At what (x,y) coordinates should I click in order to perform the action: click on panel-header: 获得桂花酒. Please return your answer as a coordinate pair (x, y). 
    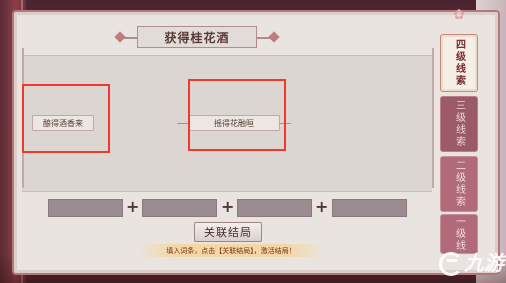
    Looking at the image, I should click on (253, 37).